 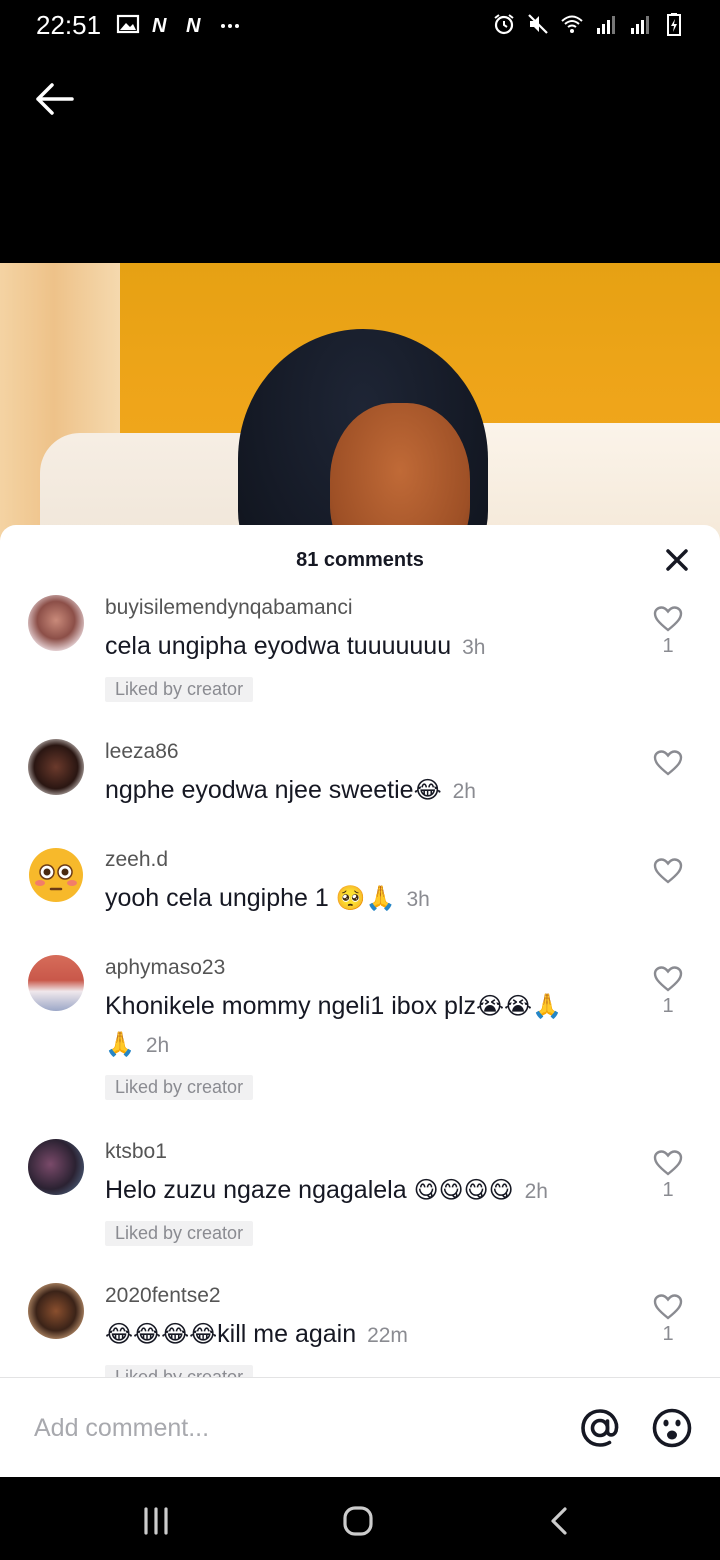 I want to click on status-right-icons, so click(x=589, y=24).